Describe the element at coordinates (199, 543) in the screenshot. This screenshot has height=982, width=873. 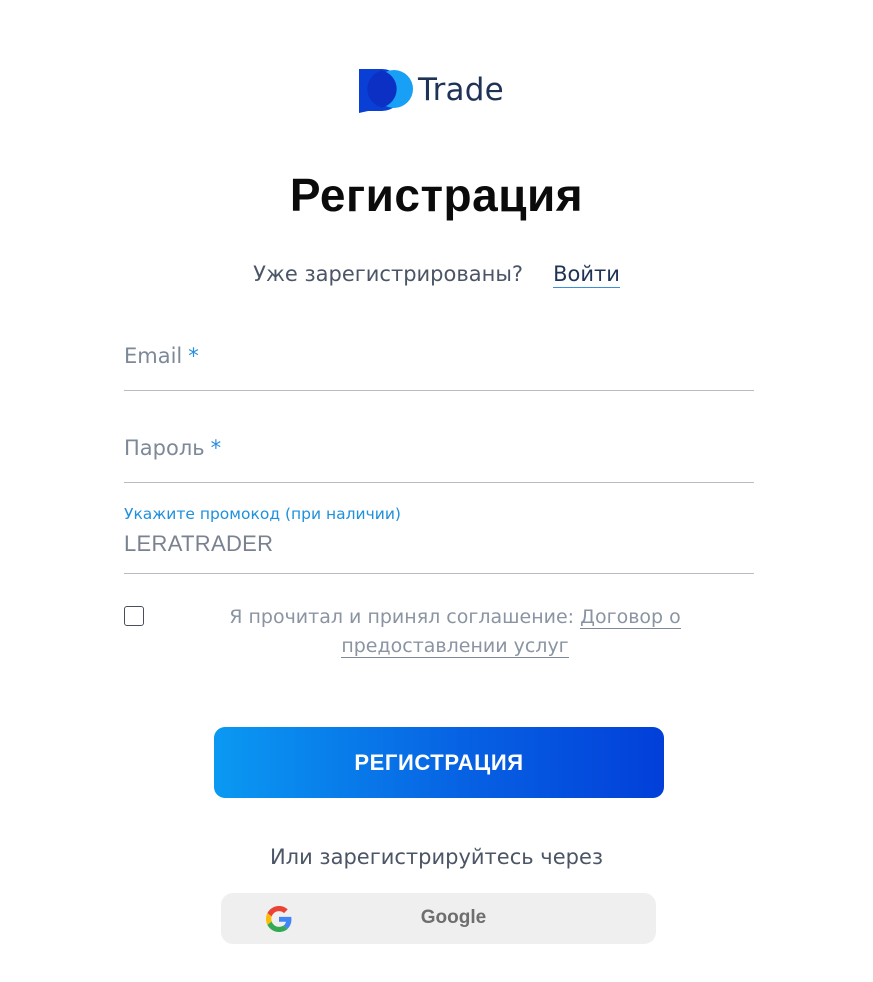
I see `promo-code-value: LERATRADER` at that location.